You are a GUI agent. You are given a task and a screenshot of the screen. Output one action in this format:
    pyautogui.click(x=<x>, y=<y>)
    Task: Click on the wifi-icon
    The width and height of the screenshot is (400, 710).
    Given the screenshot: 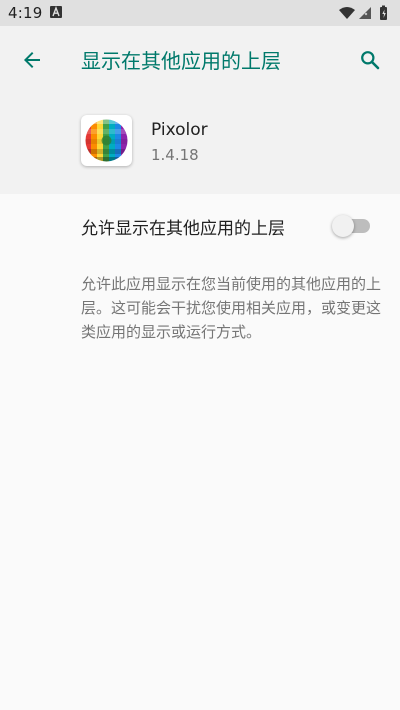 What is the action you would take?
    pyautogui.click(x=347, y=13)
    